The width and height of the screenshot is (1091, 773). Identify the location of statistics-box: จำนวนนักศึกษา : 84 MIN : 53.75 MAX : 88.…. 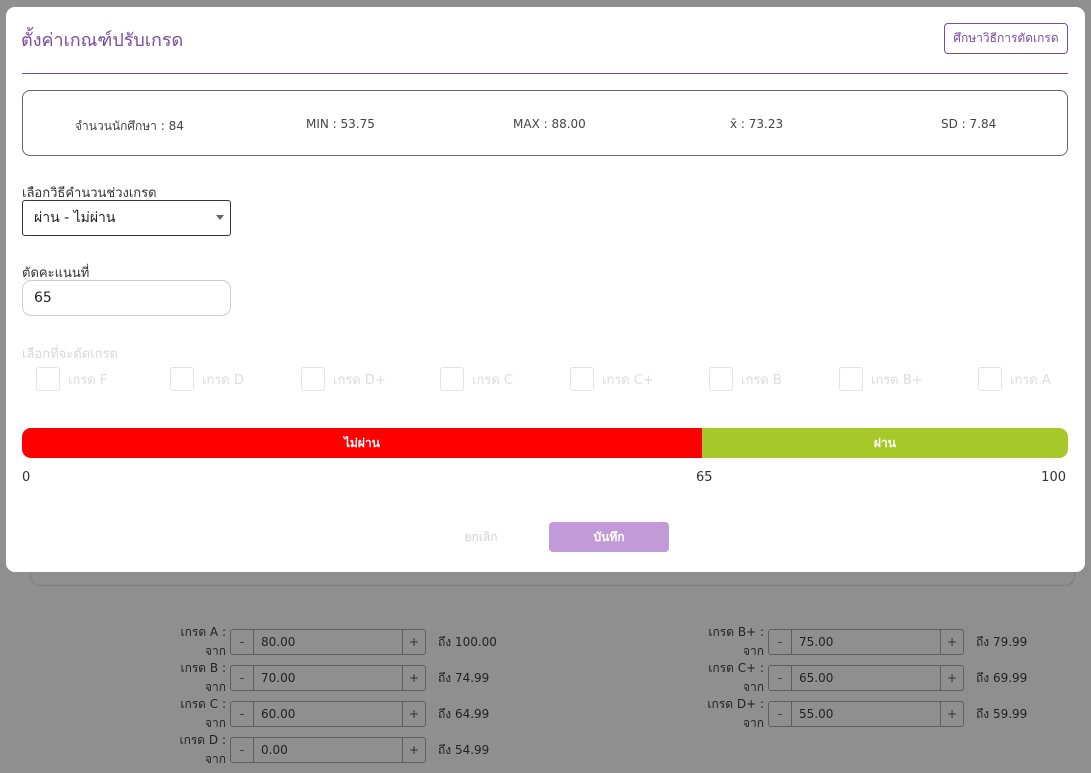
(545, 123).